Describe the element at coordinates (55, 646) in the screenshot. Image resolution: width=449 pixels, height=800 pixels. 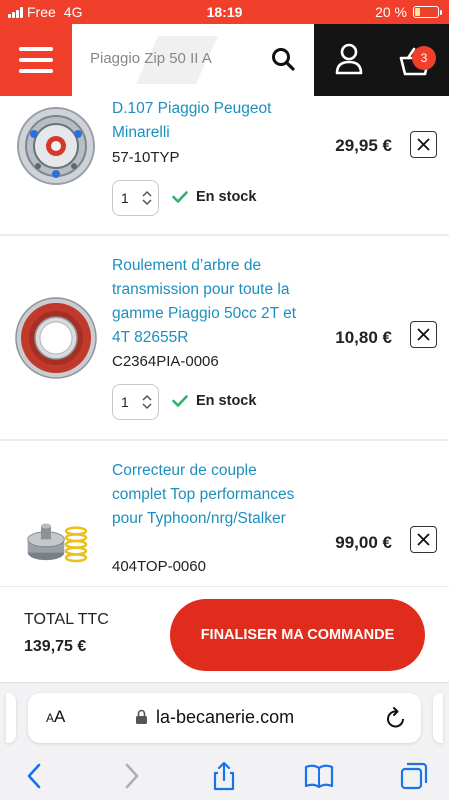
I see `total-value: 139,75 €` at that location.